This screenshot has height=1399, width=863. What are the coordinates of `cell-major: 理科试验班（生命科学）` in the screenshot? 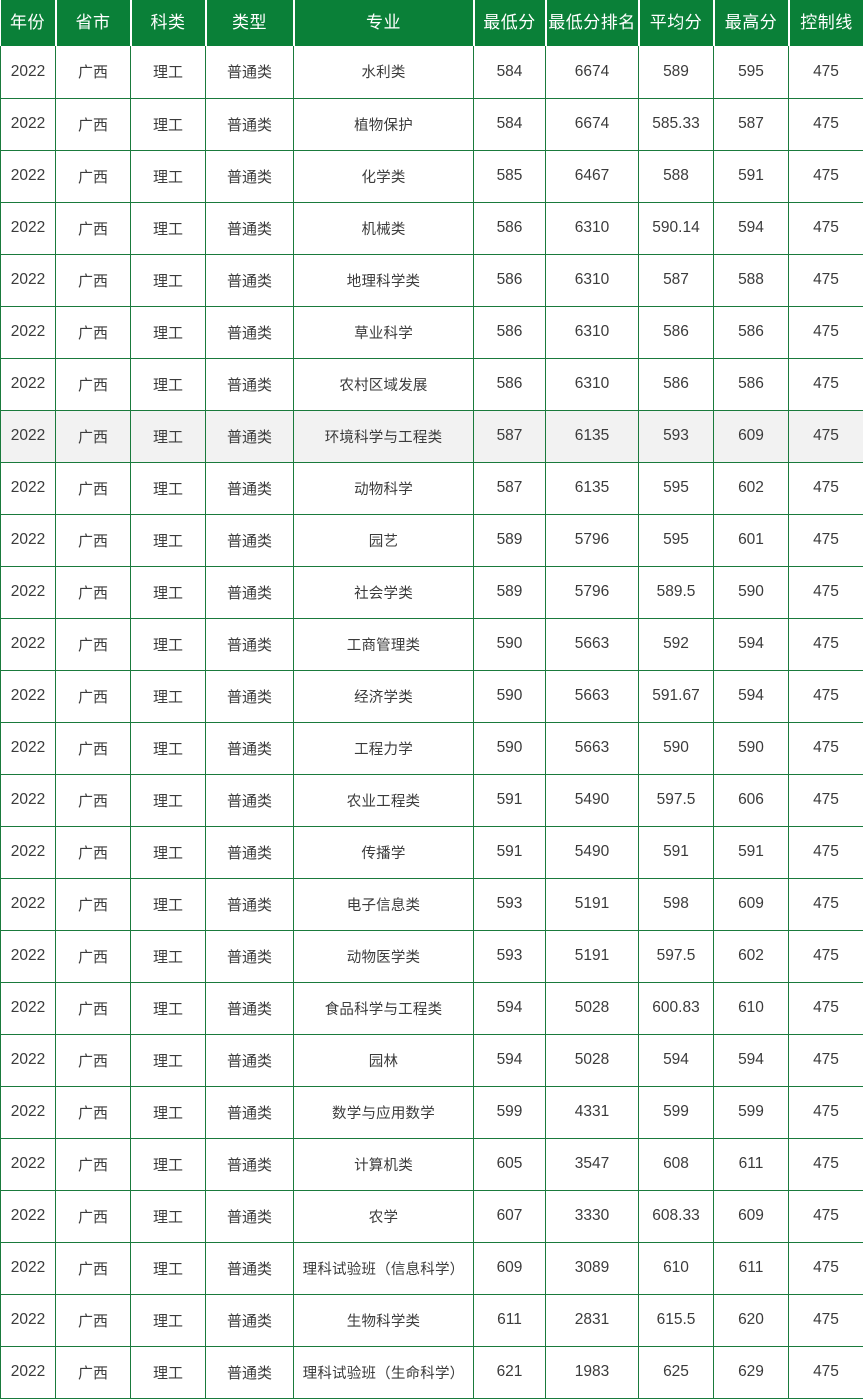 It's located at (384, 1372).